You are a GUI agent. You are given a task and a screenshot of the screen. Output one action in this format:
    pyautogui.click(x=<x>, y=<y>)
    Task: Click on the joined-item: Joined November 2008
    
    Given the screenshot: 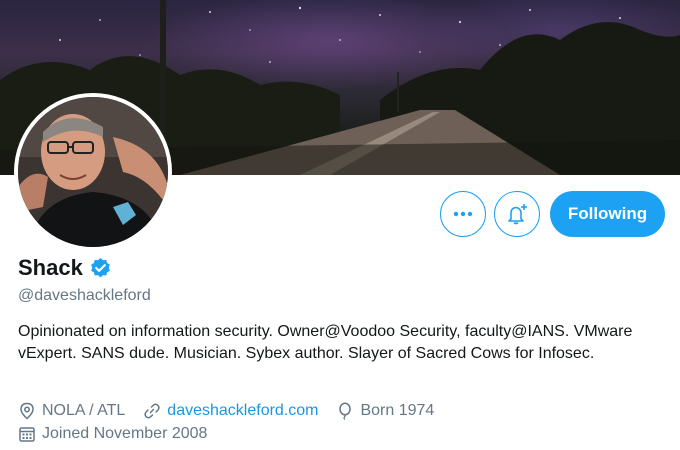 What is the action you would take?
    pyautogui.click(x=112, y=434)
    